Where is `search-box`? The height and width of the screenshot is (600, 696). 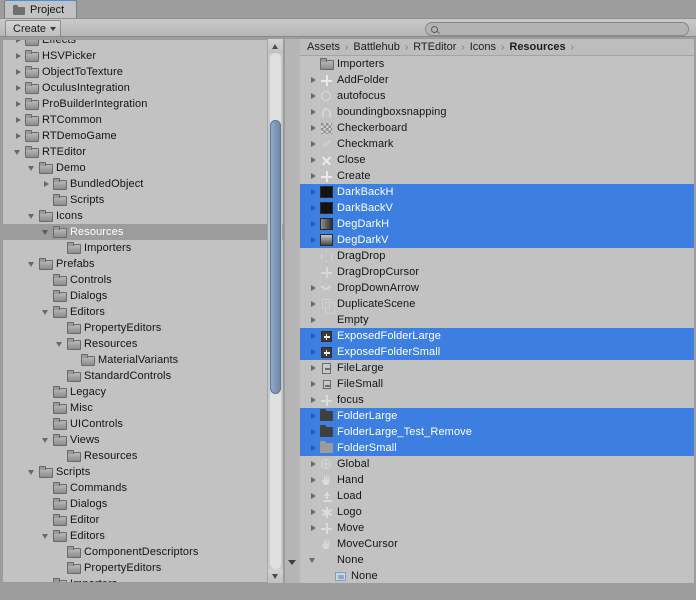
search-box is located at coordinates (557, 29).